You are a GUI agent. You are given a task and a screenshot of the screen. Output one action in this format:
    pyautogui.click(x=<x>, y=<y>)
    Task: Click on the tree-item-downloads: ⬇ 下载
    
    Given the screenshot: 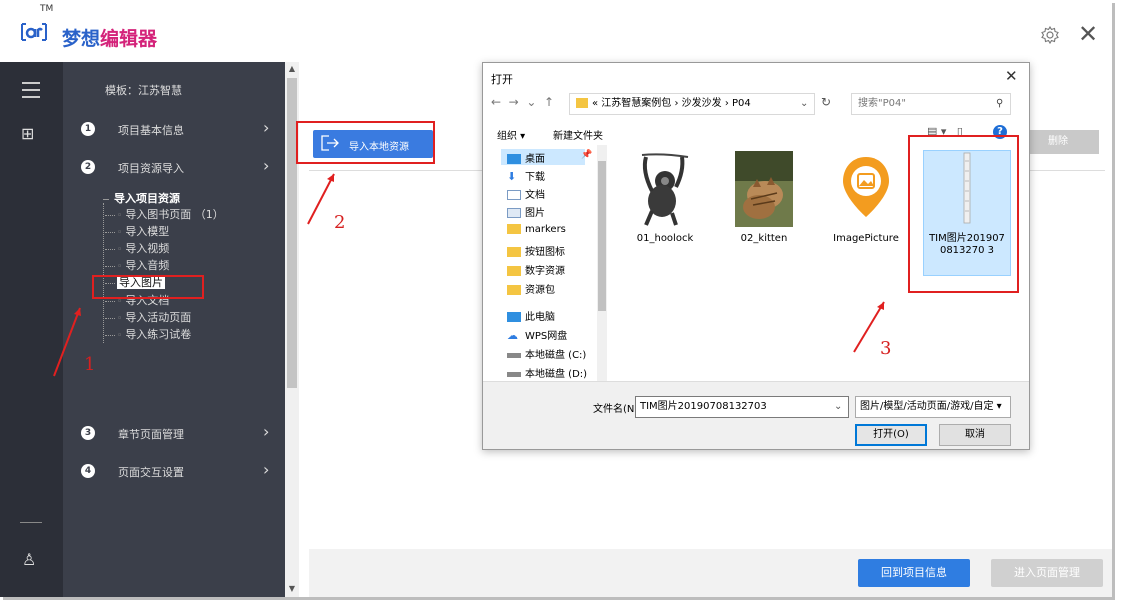 What is the action you would take?
    pyautogui.click(x=526, y=175)
    